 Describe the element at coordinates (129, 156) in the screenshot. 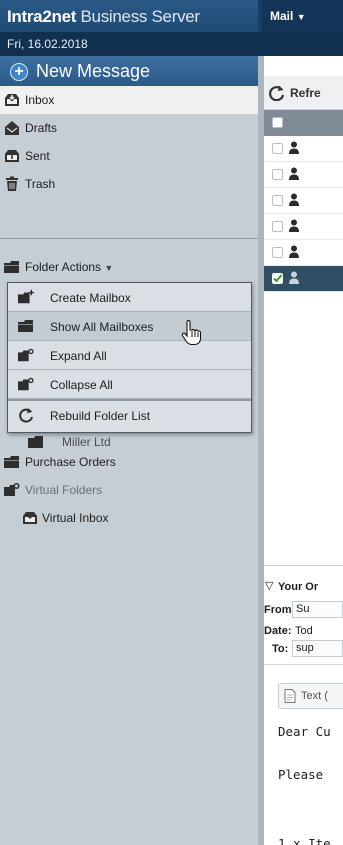

I see `folder-sent: Sent` at that location.